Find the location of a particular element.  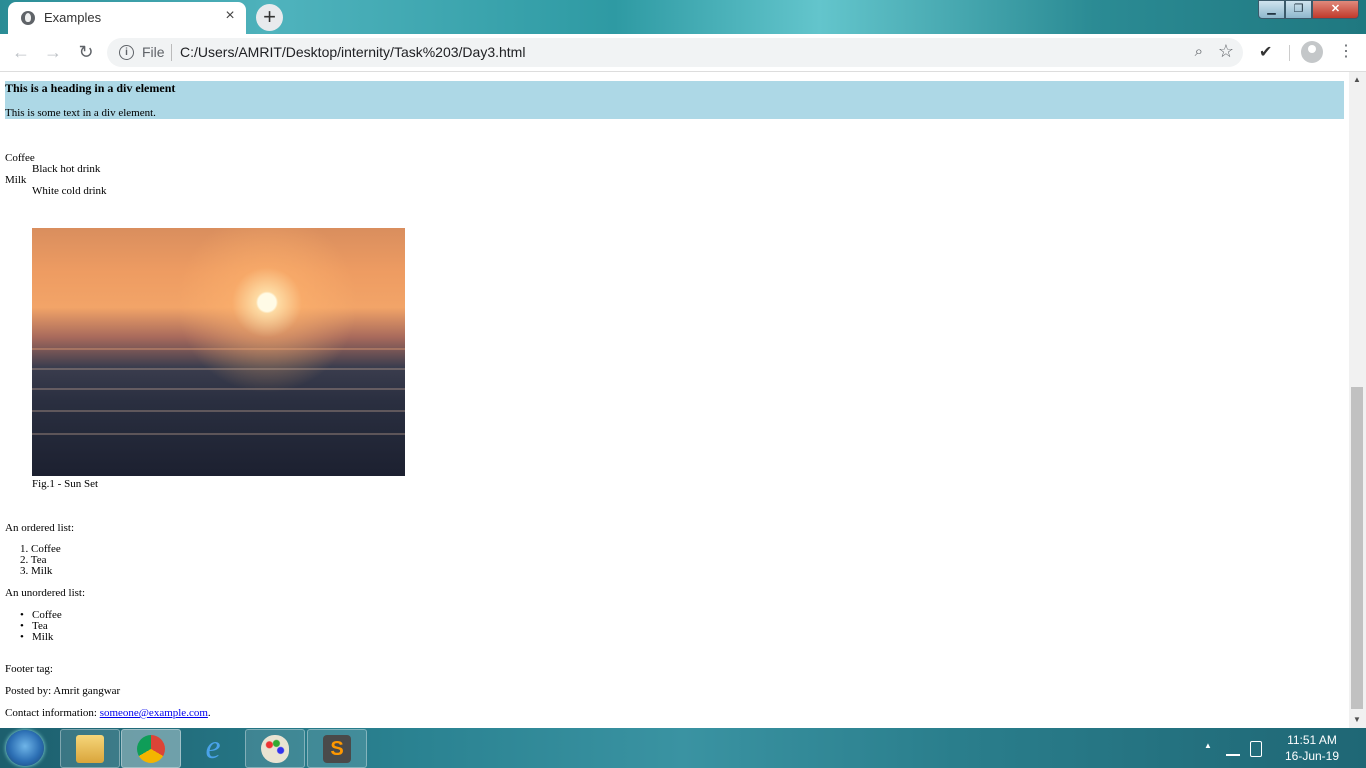

profile-avatar-icon is located at coordinates (1312, 52).